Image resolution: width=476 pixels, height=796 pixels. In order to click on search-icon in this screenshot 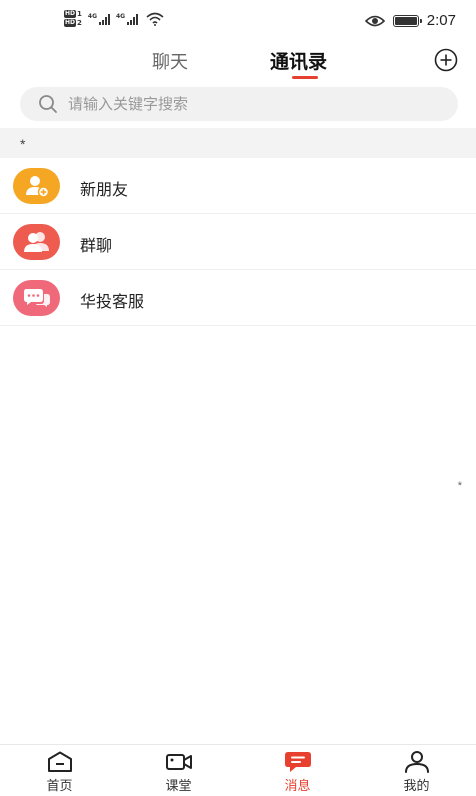, I will do `click(48, 104)`.